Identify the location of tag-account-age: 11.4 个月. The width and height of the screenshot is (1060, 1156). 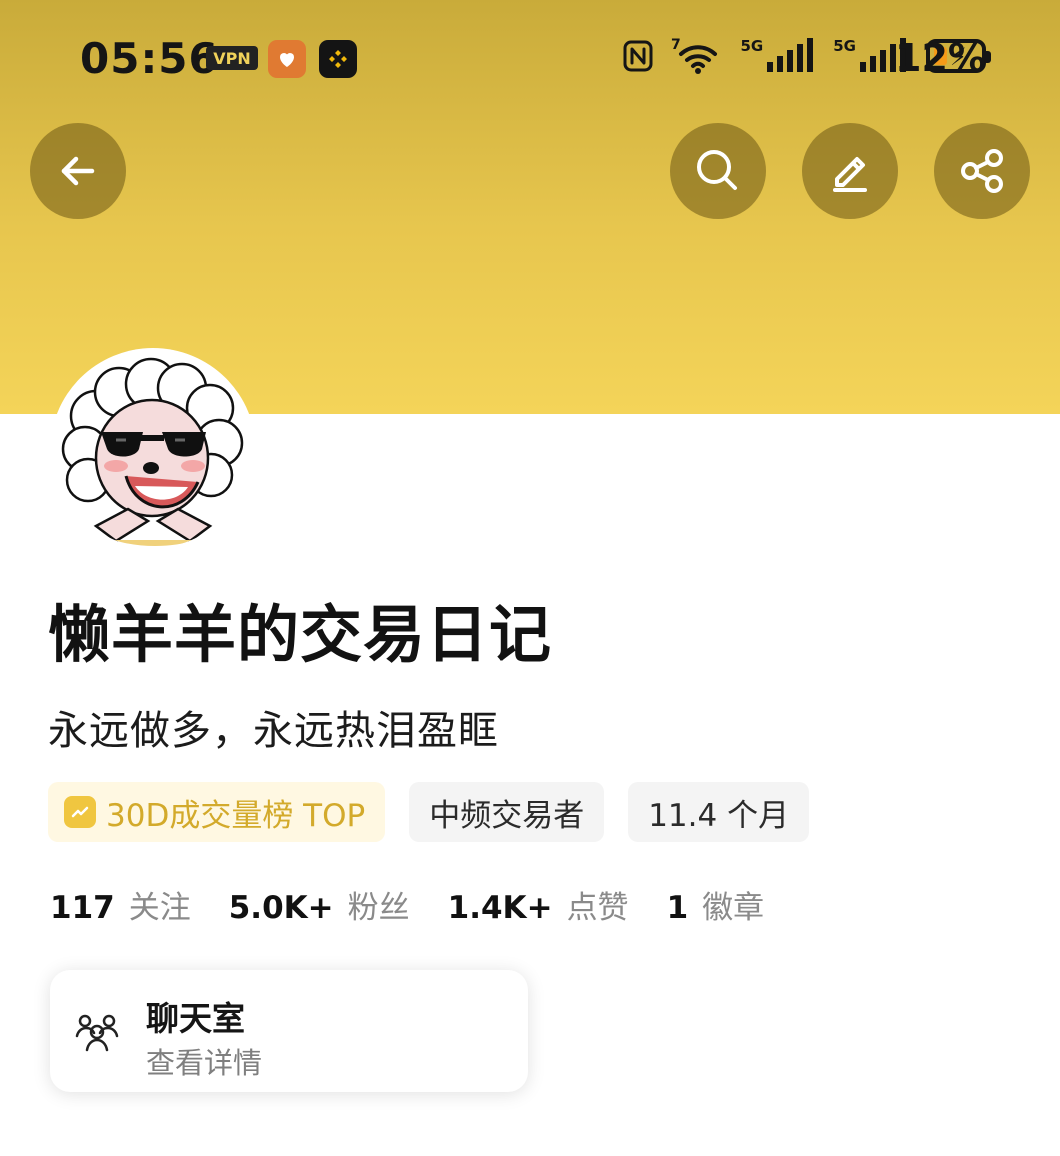
(719, 812).